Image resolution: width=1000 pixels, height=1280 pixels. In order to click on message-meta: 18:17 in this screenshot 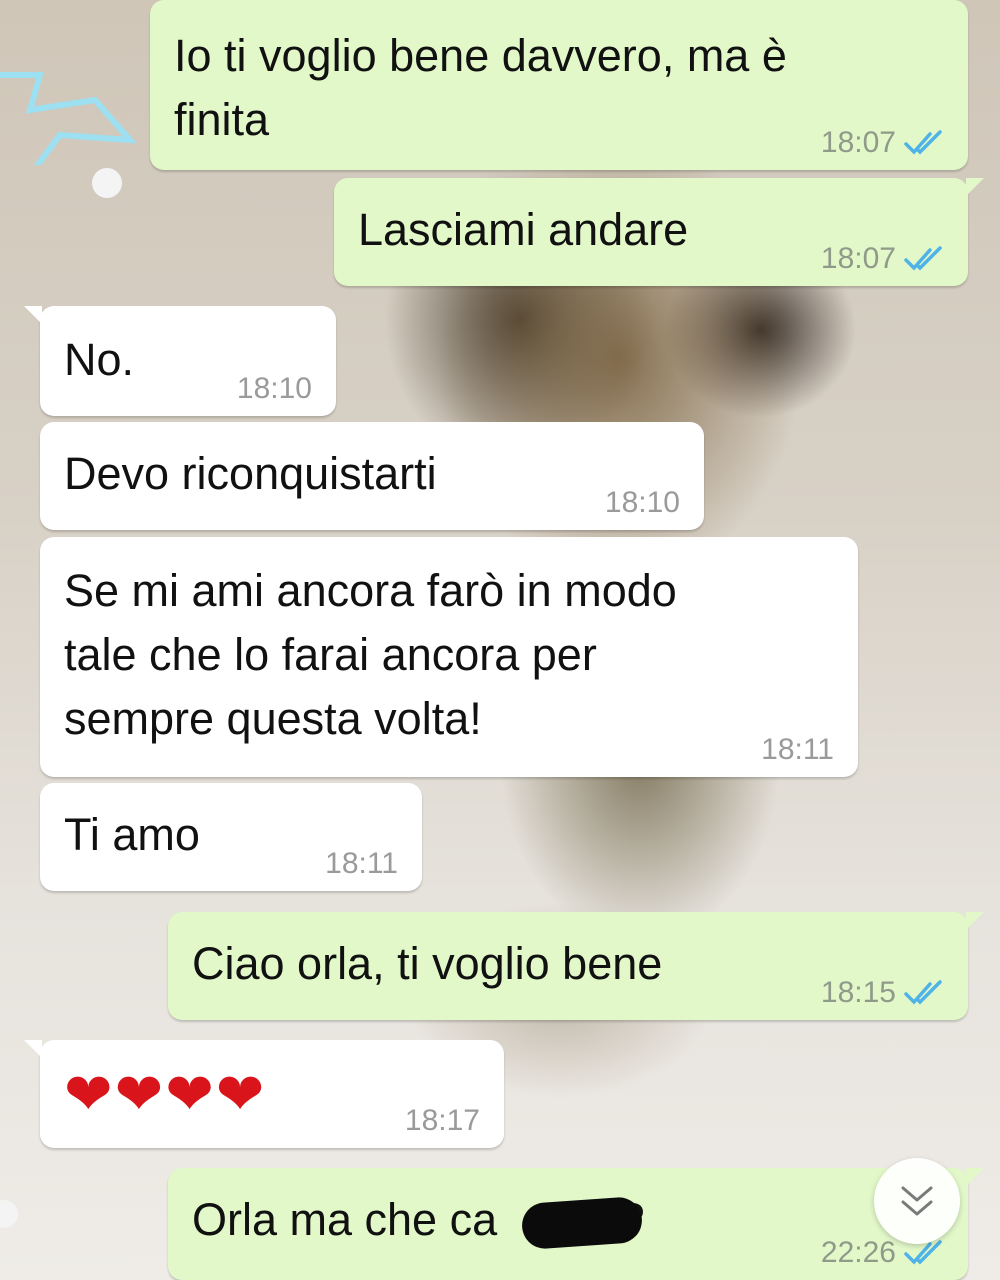, I will do `click(442, 1121)`.